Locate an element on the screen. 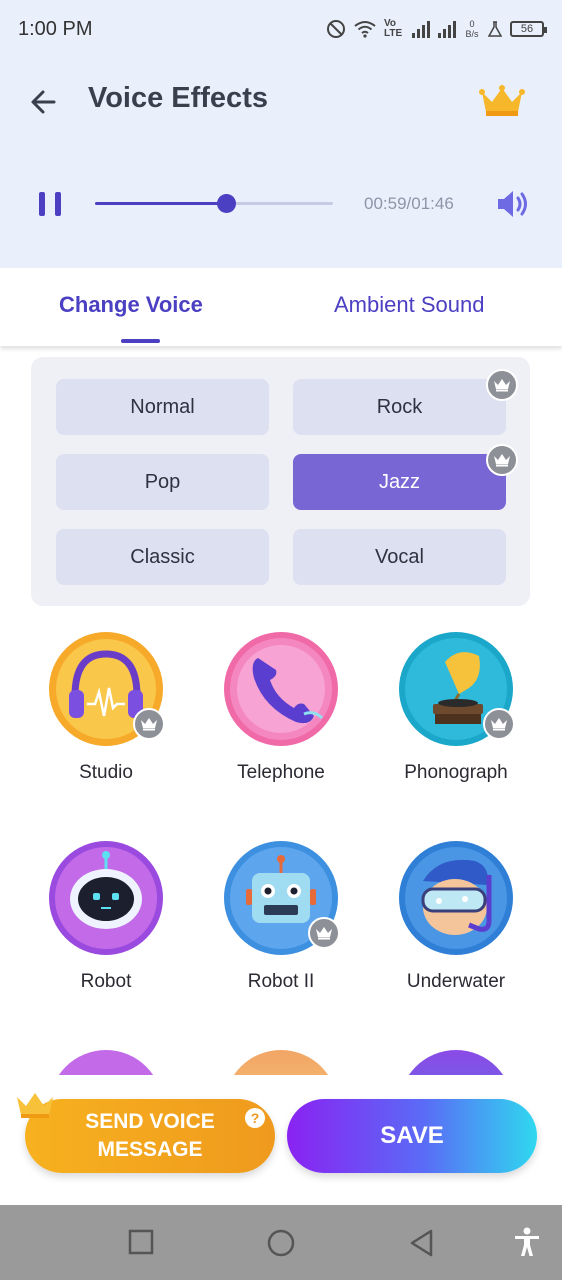 The height and width of the screenshot is (1280, 562). recents-square-icon is located at coordinates (141, 1242).